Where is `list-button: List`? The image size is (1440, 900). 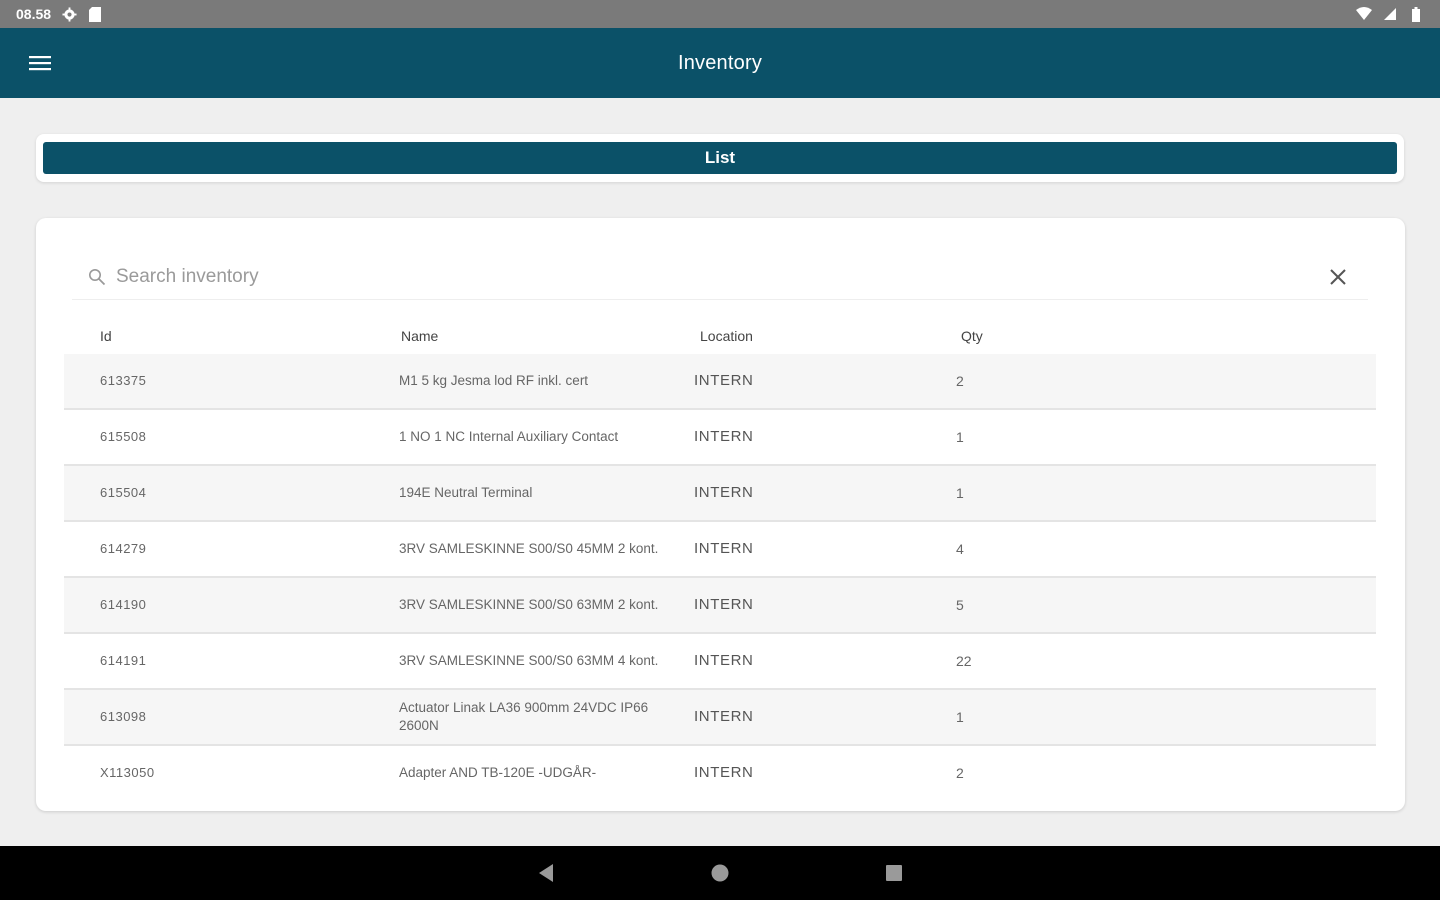
list-button: List is located at coordinates (720, 158).